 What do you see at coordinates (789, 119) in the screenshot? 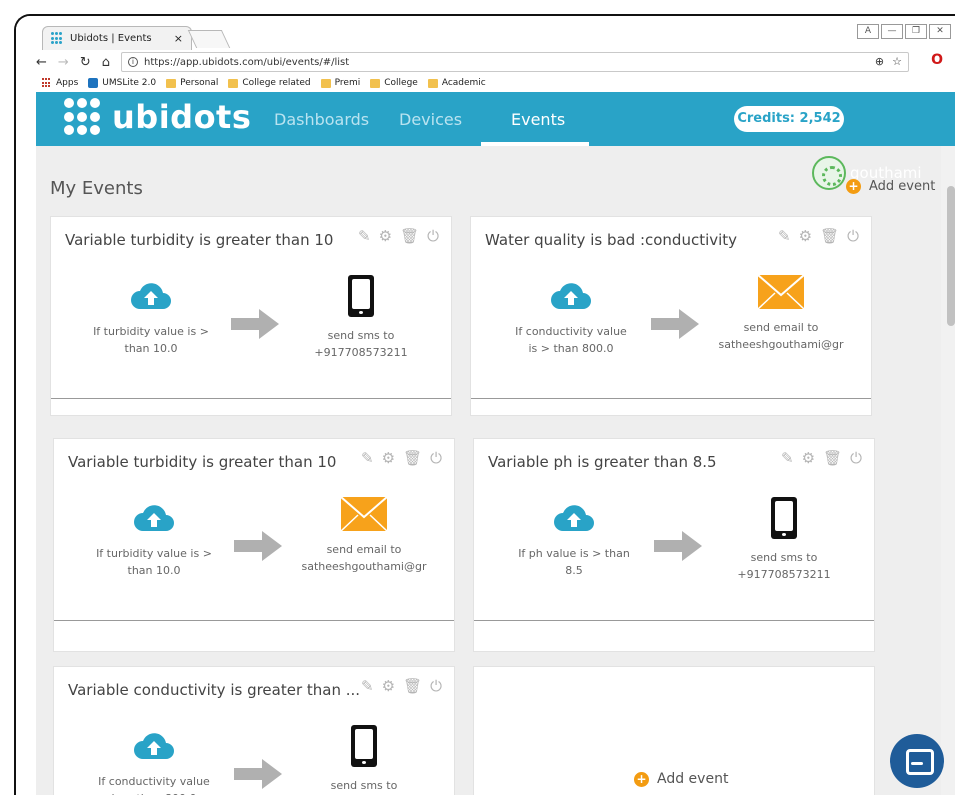
I see `credits-badge: Credits: 2,542` at bounding box center [789, 119].